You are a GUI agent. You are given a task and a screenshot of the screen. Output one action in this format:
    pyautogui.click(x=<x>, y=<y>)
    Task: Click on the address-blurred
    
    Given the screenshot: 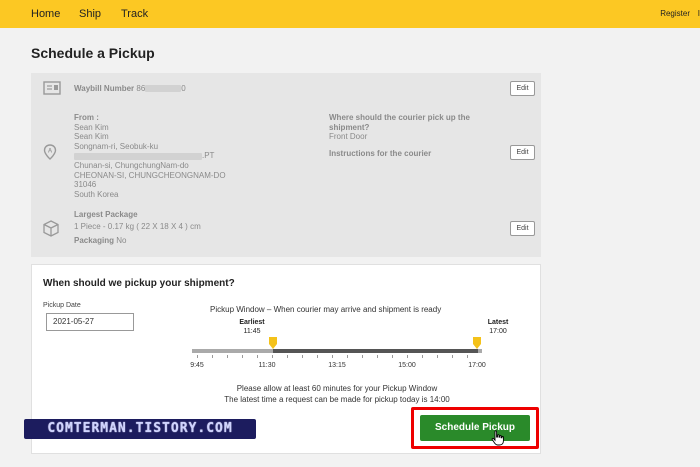 What is the action you would take?
    pyautogui.click(x=138, y=156)
    